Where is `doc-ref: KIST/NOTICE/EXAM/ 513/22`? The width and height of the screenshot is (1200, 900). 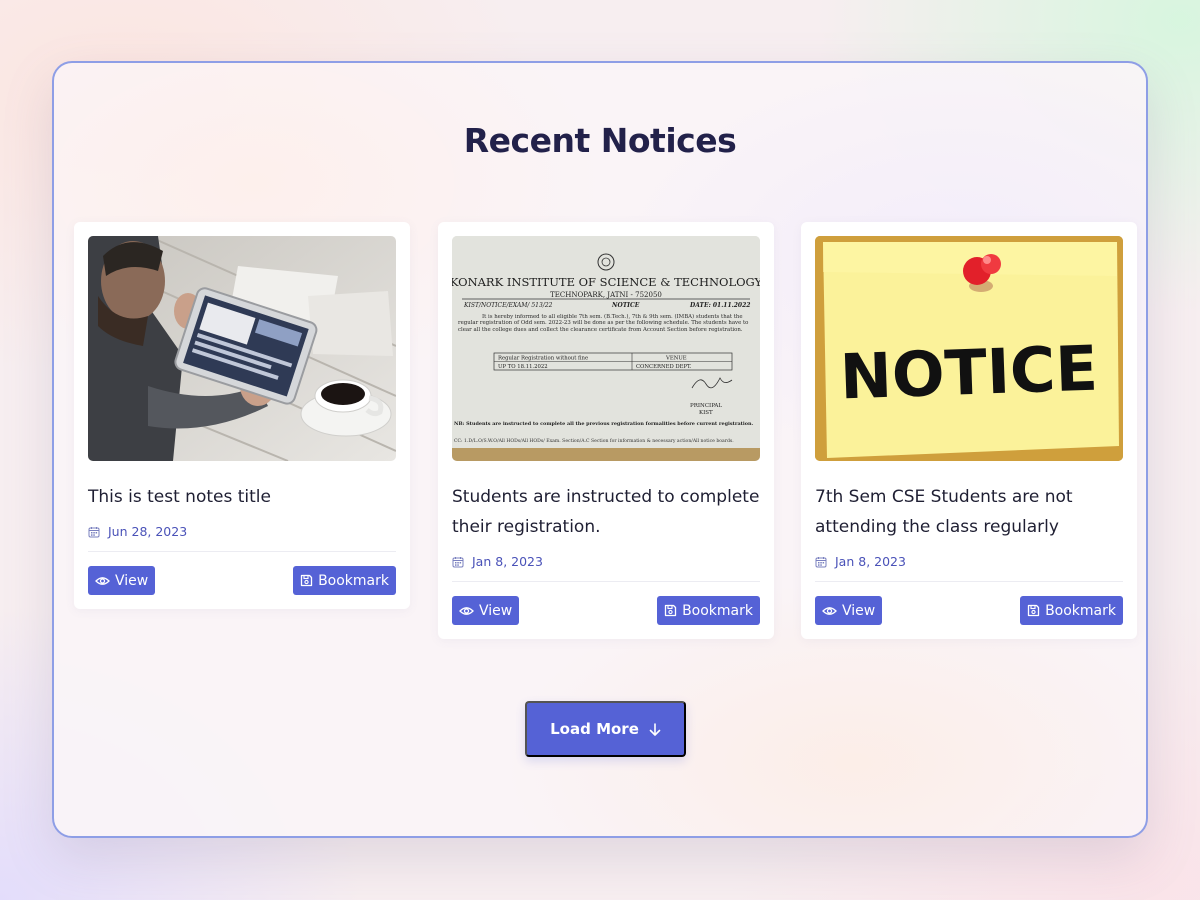
doc-ref: KIST/NOTICE/EXAM/ 513/22 is located at coordinates (508, 305).